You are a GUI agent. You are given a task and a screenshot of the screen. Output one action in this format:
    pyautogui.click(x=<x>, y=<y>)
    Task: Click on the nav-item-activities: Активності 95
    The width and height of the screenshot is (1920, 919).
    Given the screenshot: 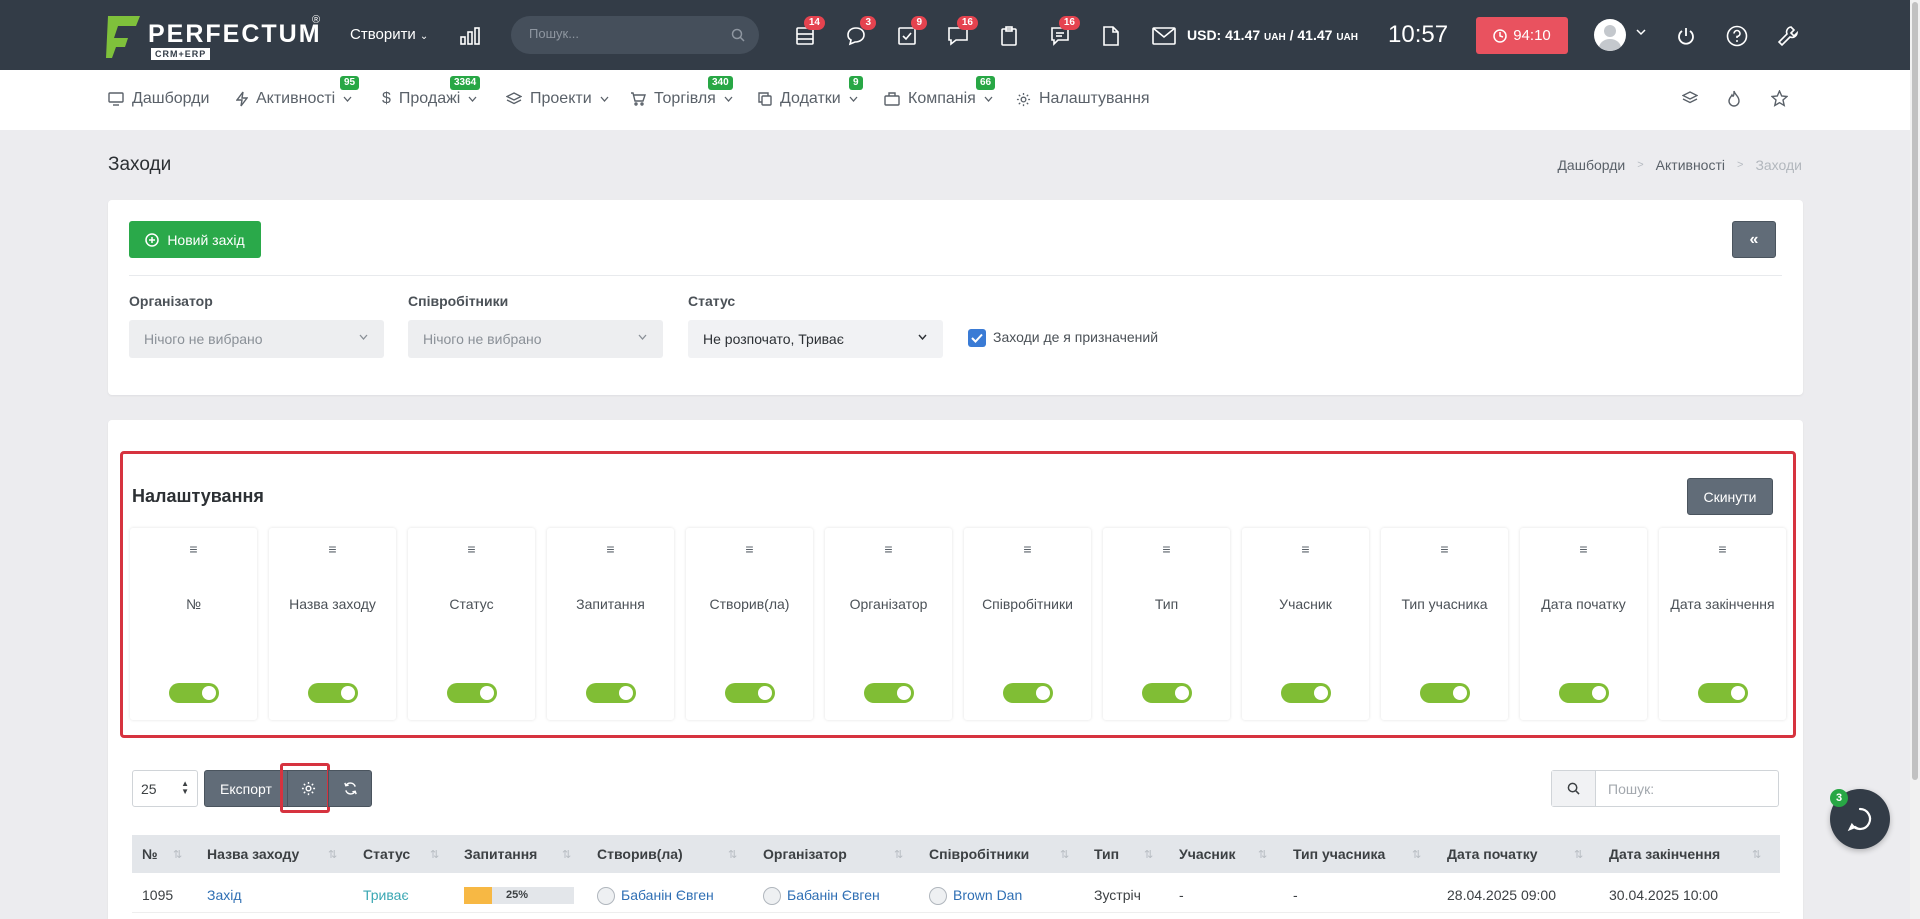 What is the action you would take?
    pyautogui.click(x=298, y=92)
    